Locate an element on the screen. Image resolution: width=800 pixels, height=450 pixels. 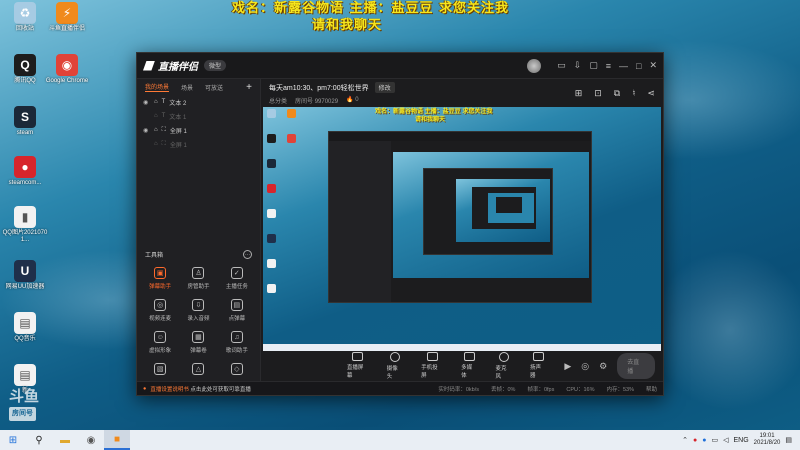
live-controls: ▶ ◎ ⚙ 去直播 is located at coordinates (609, 366).